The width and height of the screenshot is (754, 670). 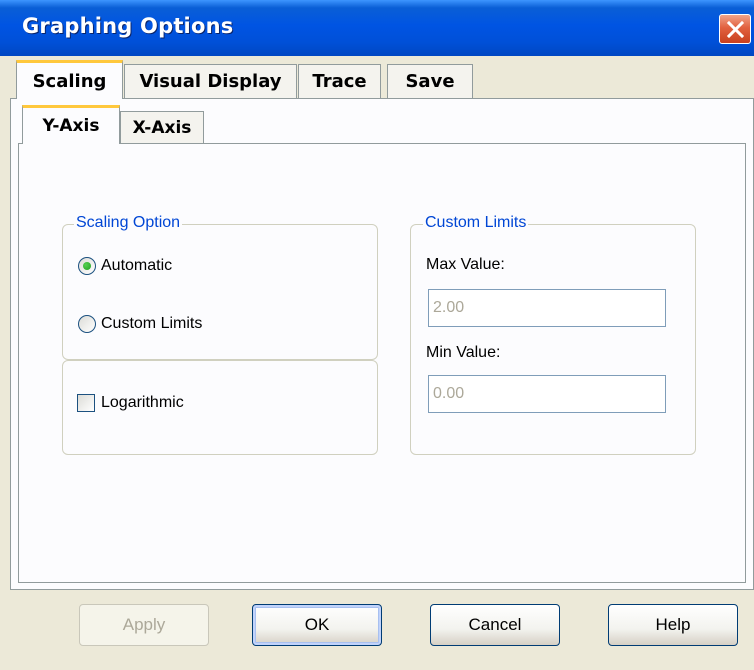 I want to click on custom-limits-legend: Custom Limits, so click(x=476, y=223).